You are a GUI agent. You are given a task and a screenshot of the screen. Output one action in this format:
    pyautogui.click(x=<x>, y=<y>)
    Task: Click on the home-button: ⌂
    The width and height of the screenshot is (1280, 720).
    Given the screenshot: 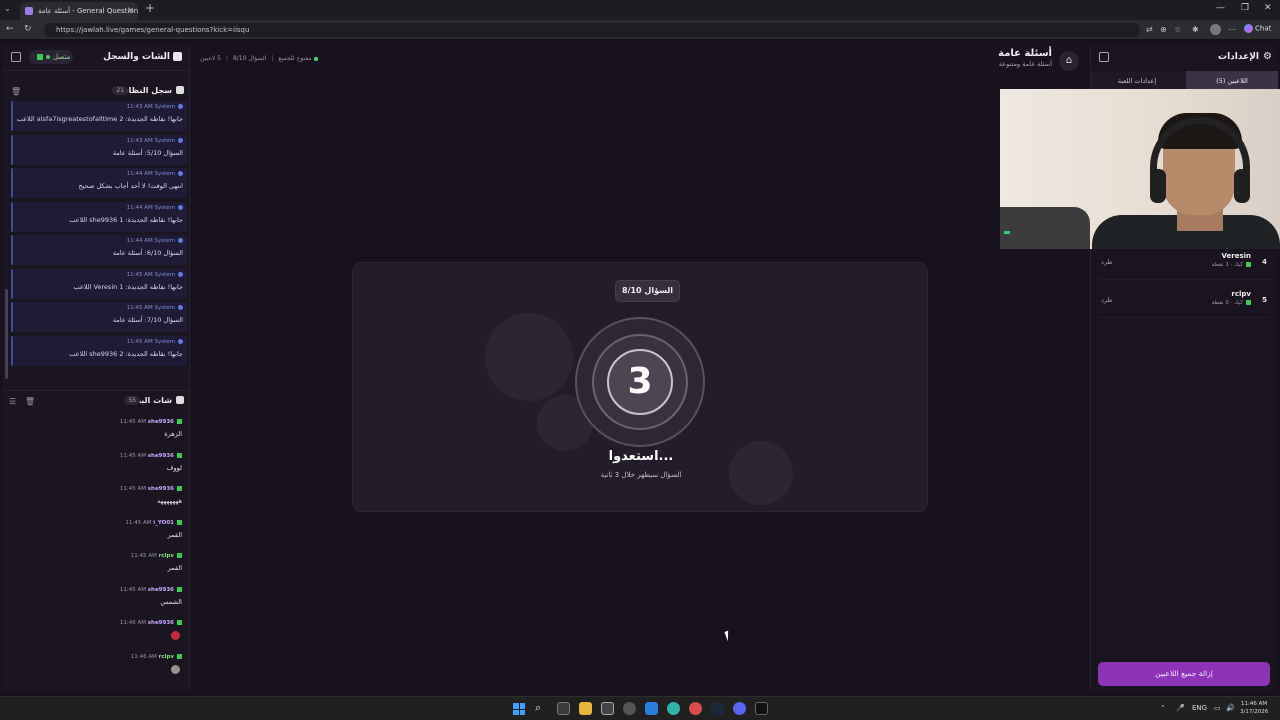 What is the action you would take?
    pyautogui.click(x=1069, y=61)
    